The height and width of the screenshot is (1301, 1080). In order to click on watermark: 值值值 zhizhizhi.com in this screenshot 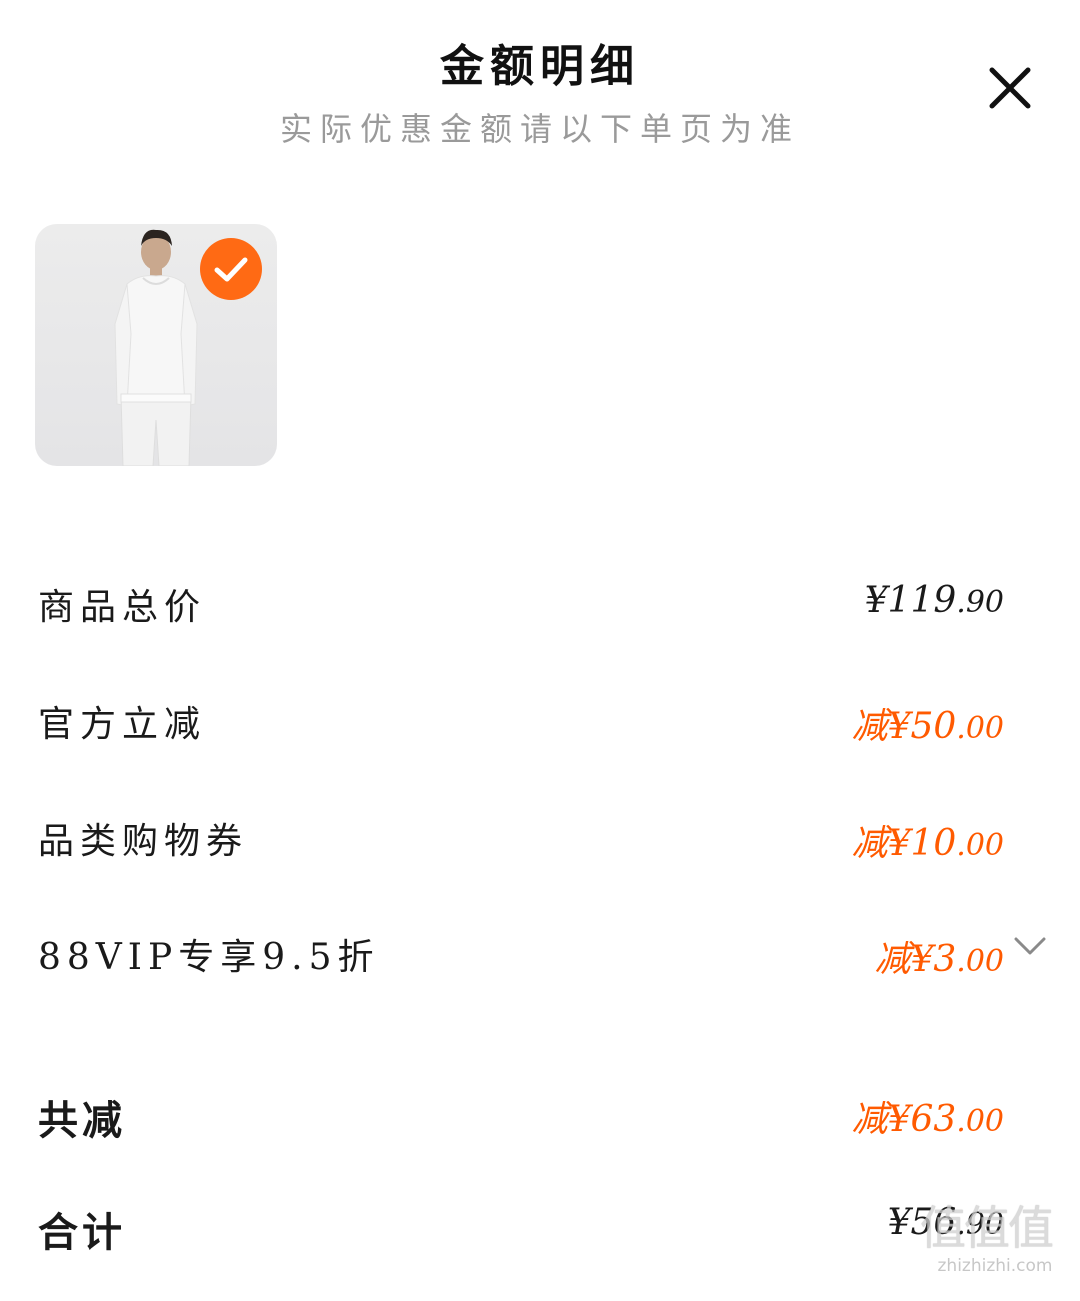, I will do `click(995, 1248)`.